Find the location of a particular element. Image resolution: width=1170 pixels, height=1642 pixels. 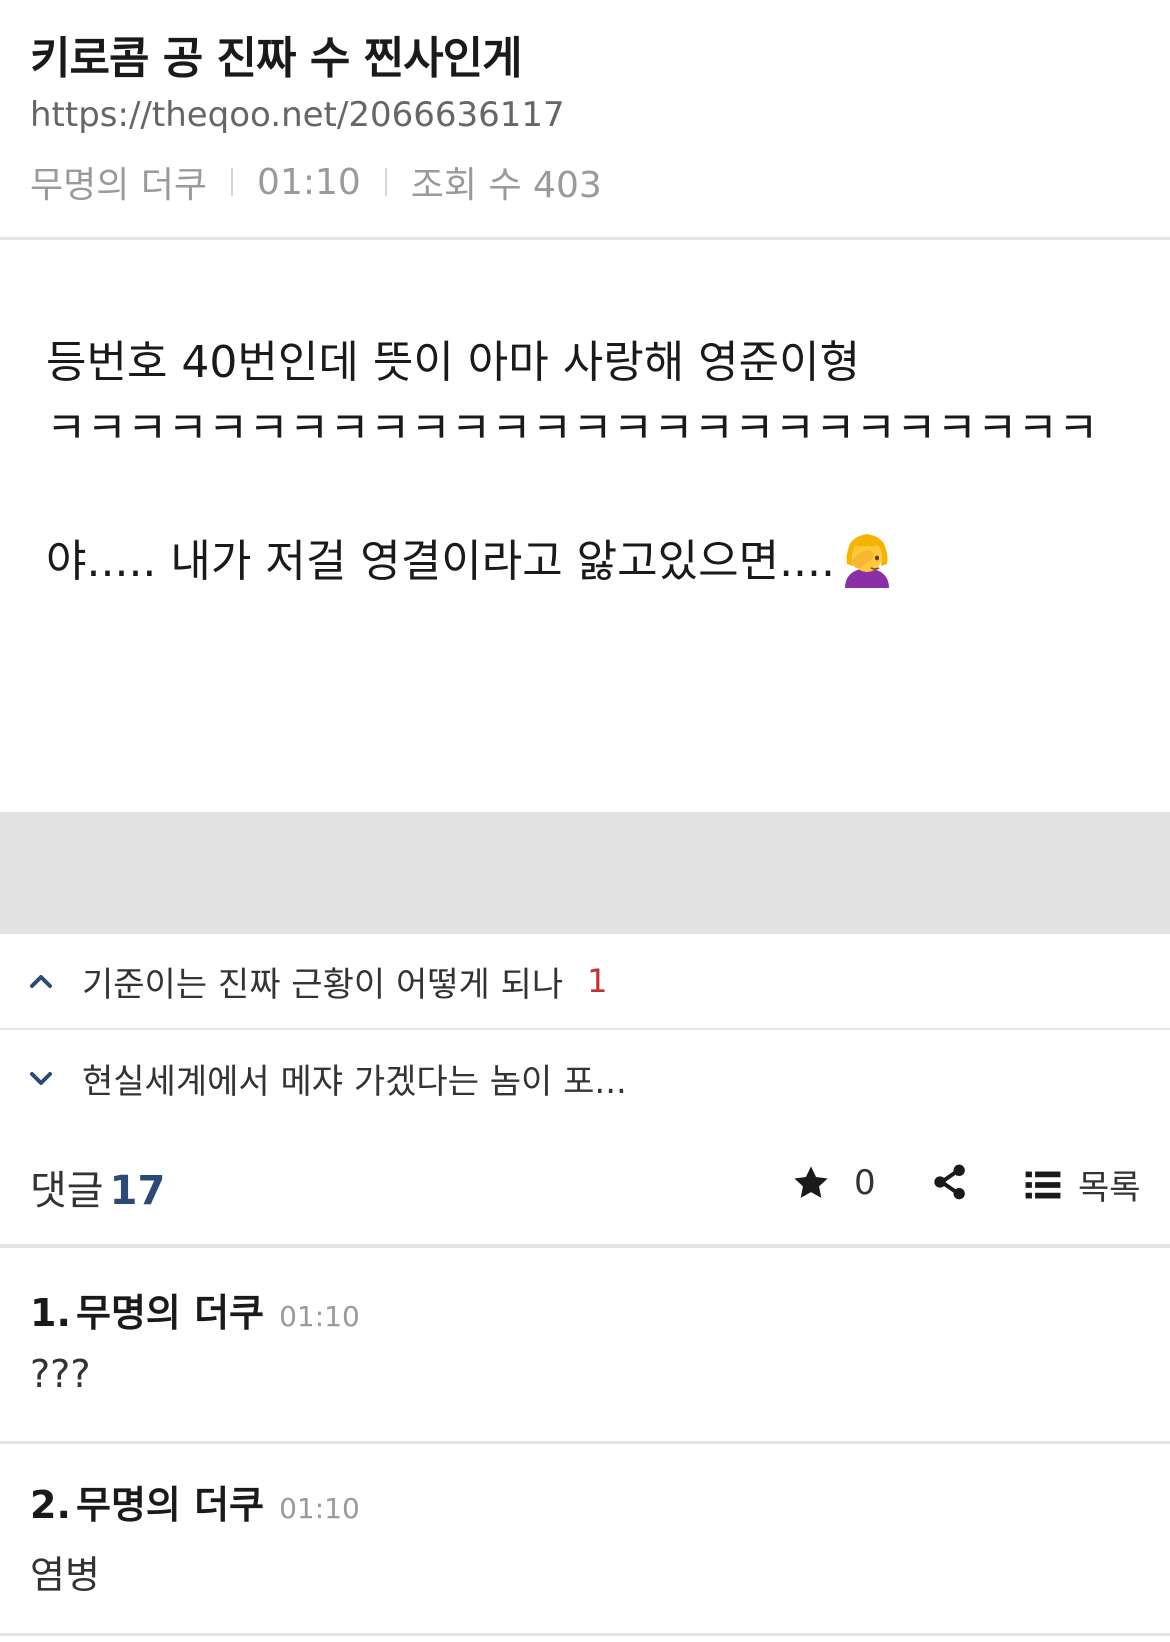

list-icon is located at coordinates (1043, 1184).